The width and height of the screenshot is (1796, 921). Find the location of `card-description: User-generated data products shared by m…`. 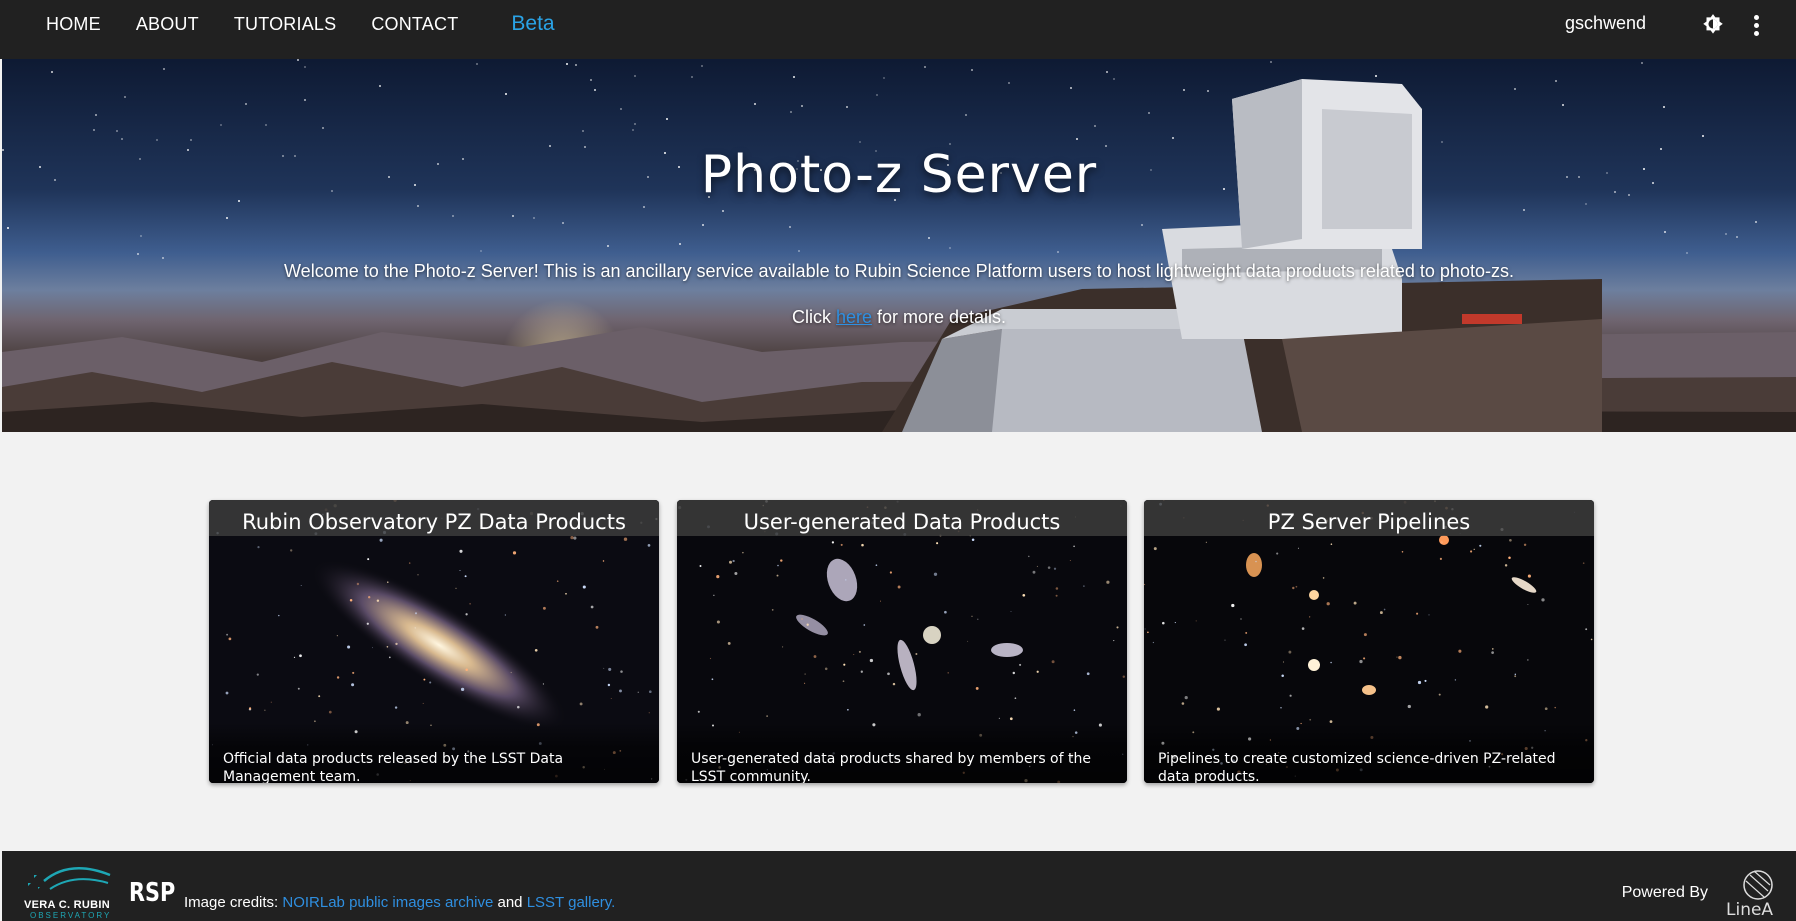

card-description: User-generated data products shared by m… is located at coordinates (891, 767).